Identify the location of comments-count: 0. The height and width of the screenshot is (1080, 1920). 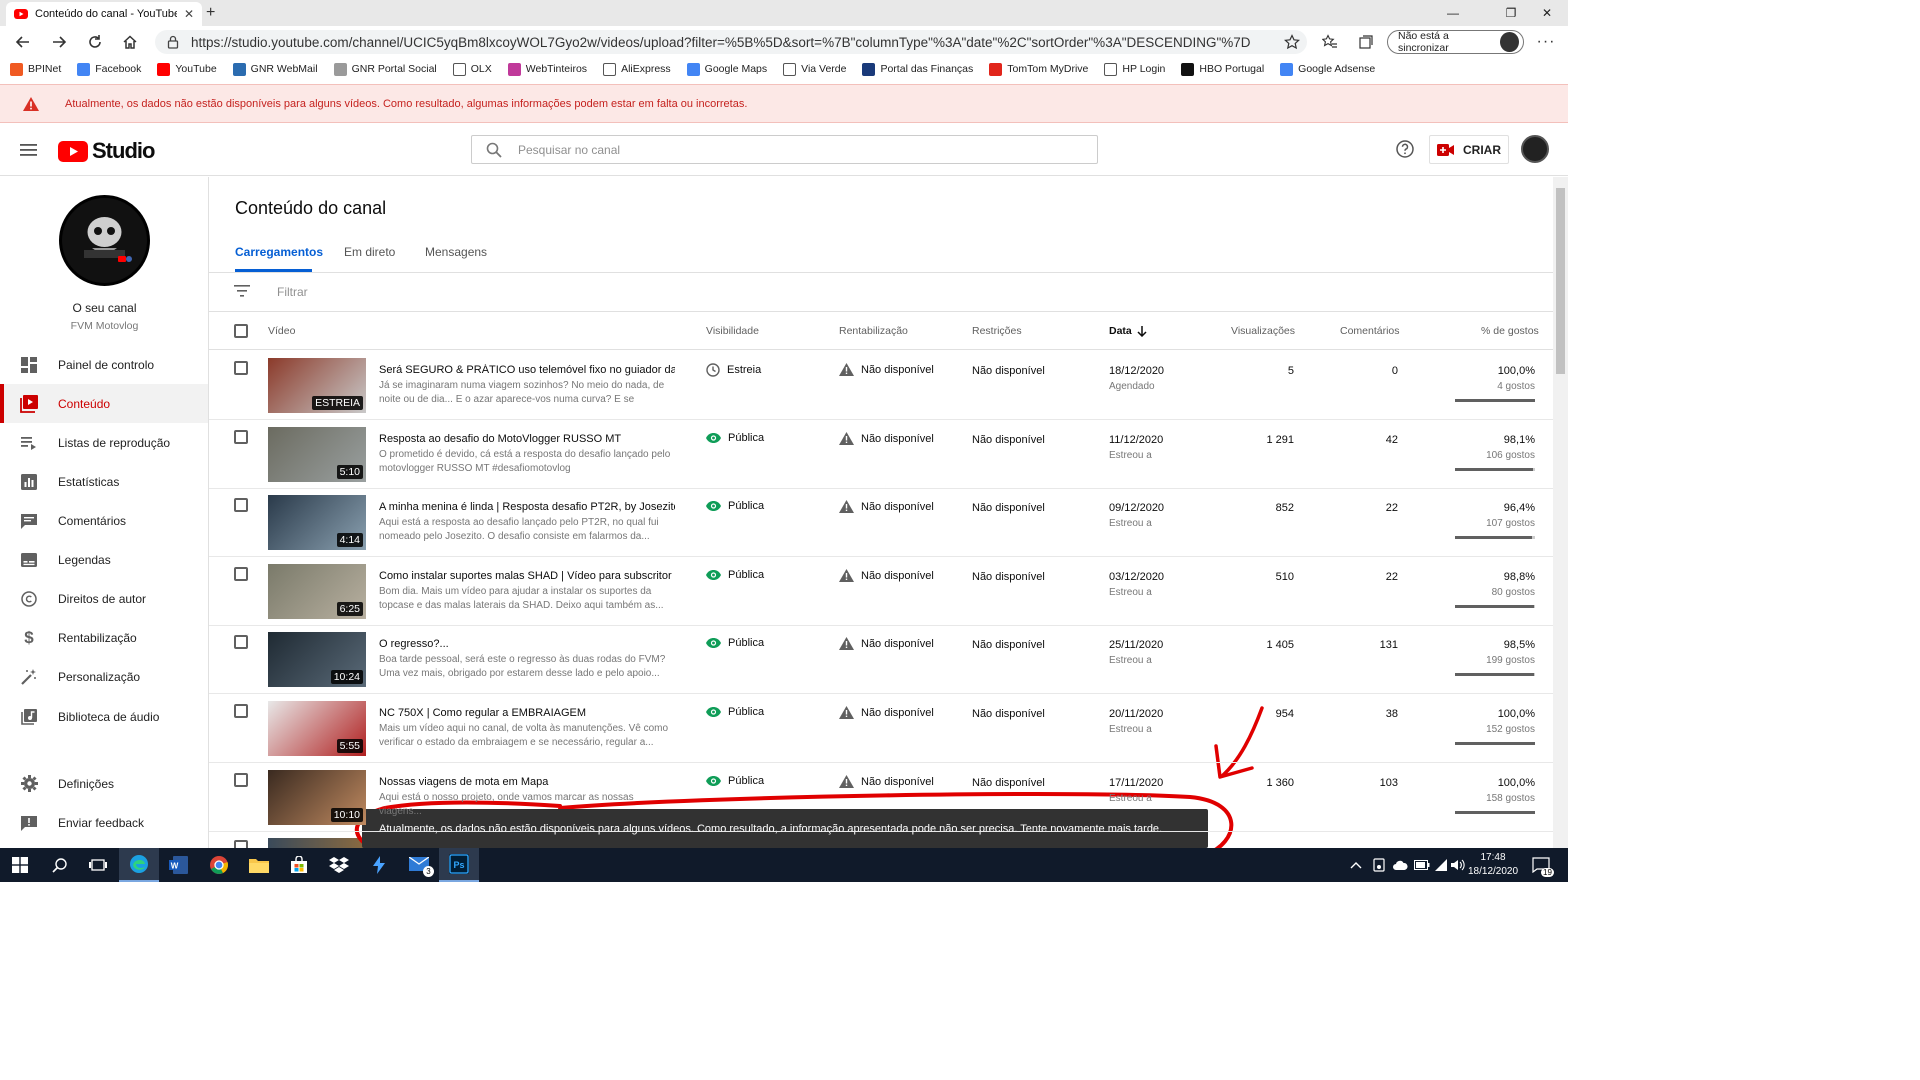
(1368, 371).